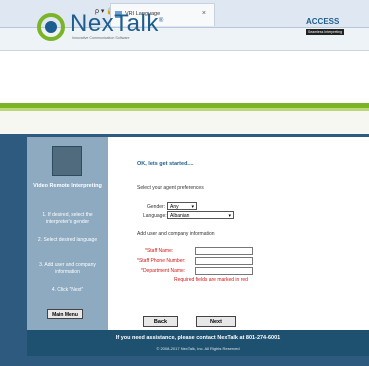 The width and height of the screenshot is (369, 366). I want to click on brand-name: NexTalk®, so click(117, 24).